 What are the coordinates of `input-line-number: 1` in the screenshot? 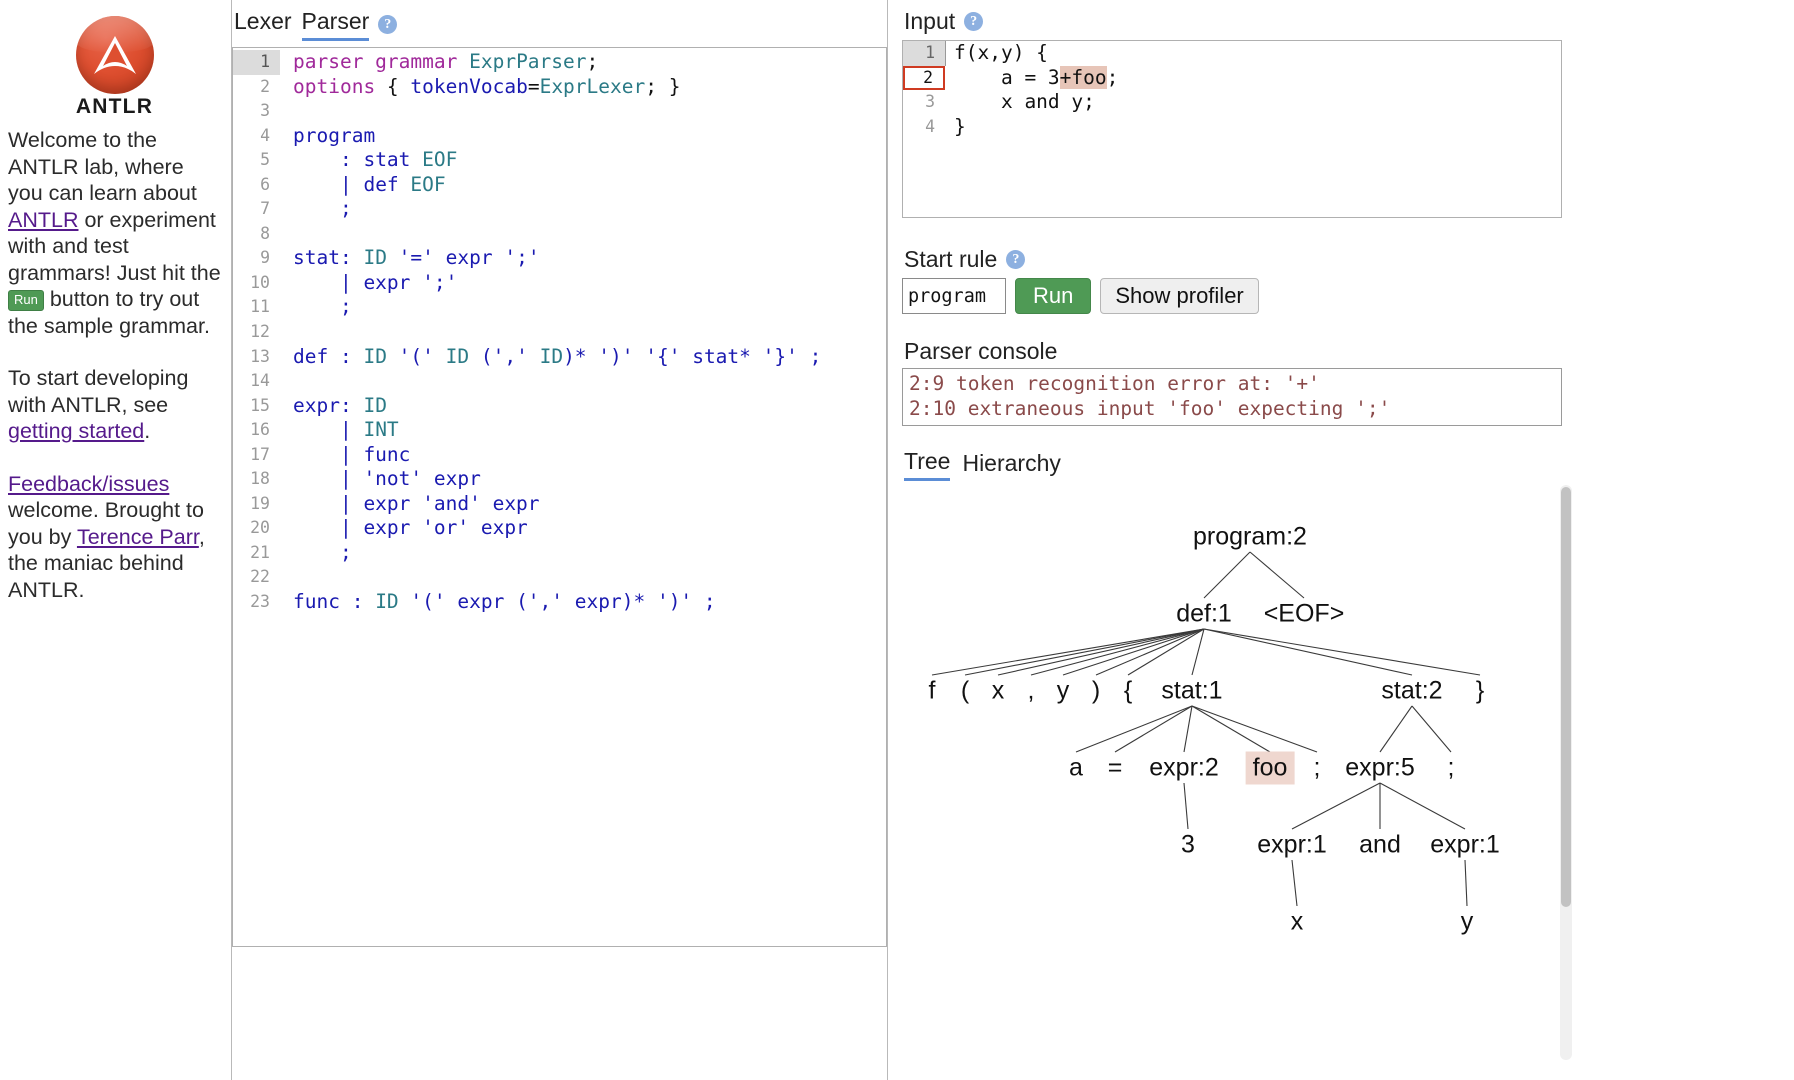 It's located at (924, 53).